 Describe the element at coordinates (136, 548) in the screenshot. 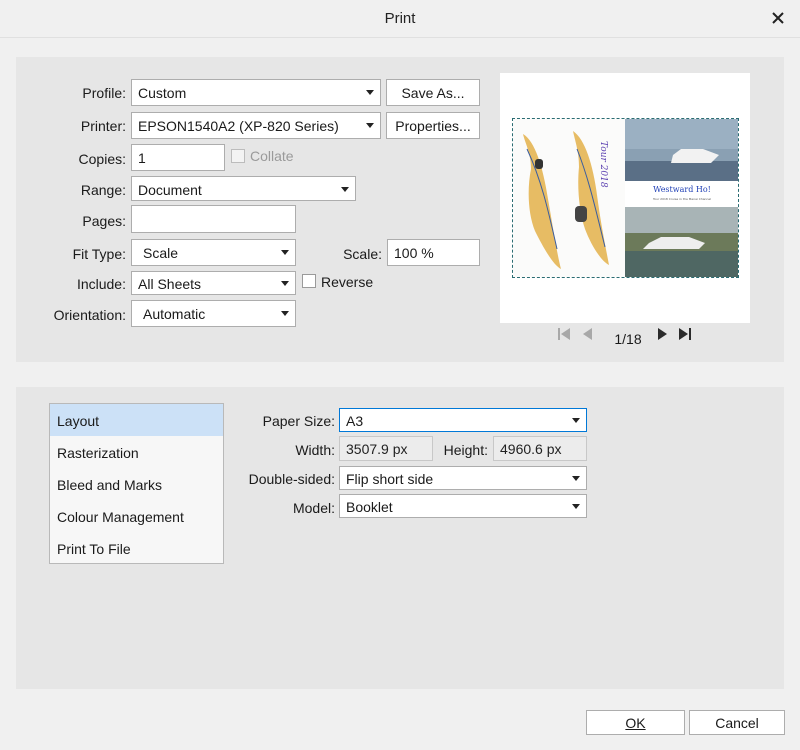

I see `section-item-print-to-file: Print To File` at that location.